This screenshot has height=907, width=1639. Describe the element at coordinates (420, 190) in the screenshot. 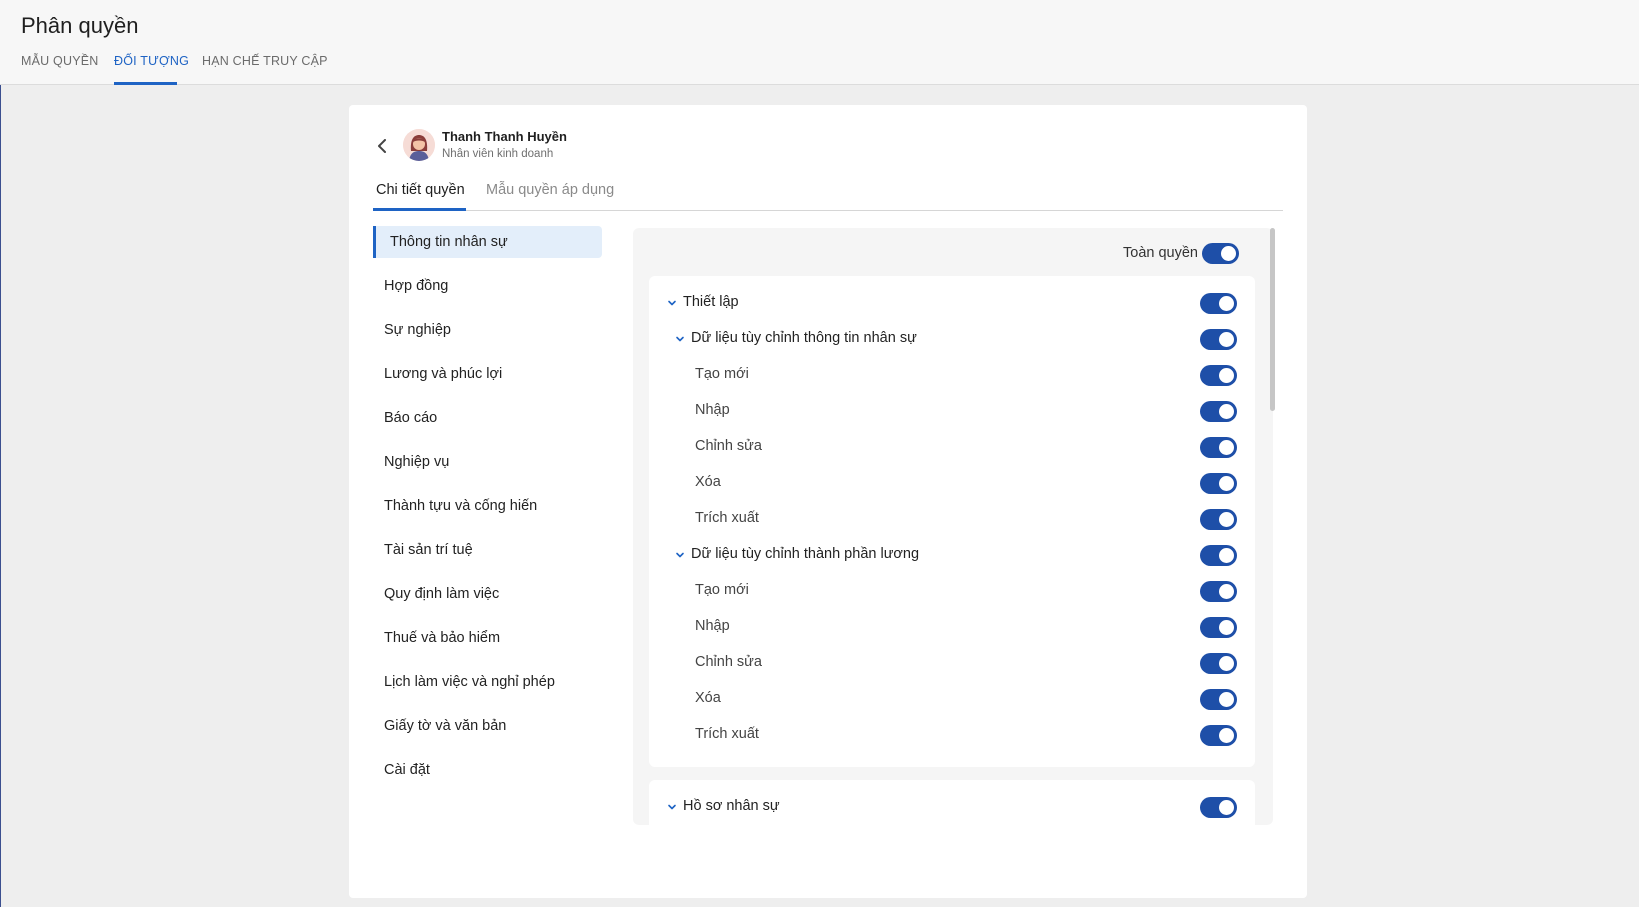

I see `tab-chi-tiet-quyen: Chi tiết quyền` at that location.